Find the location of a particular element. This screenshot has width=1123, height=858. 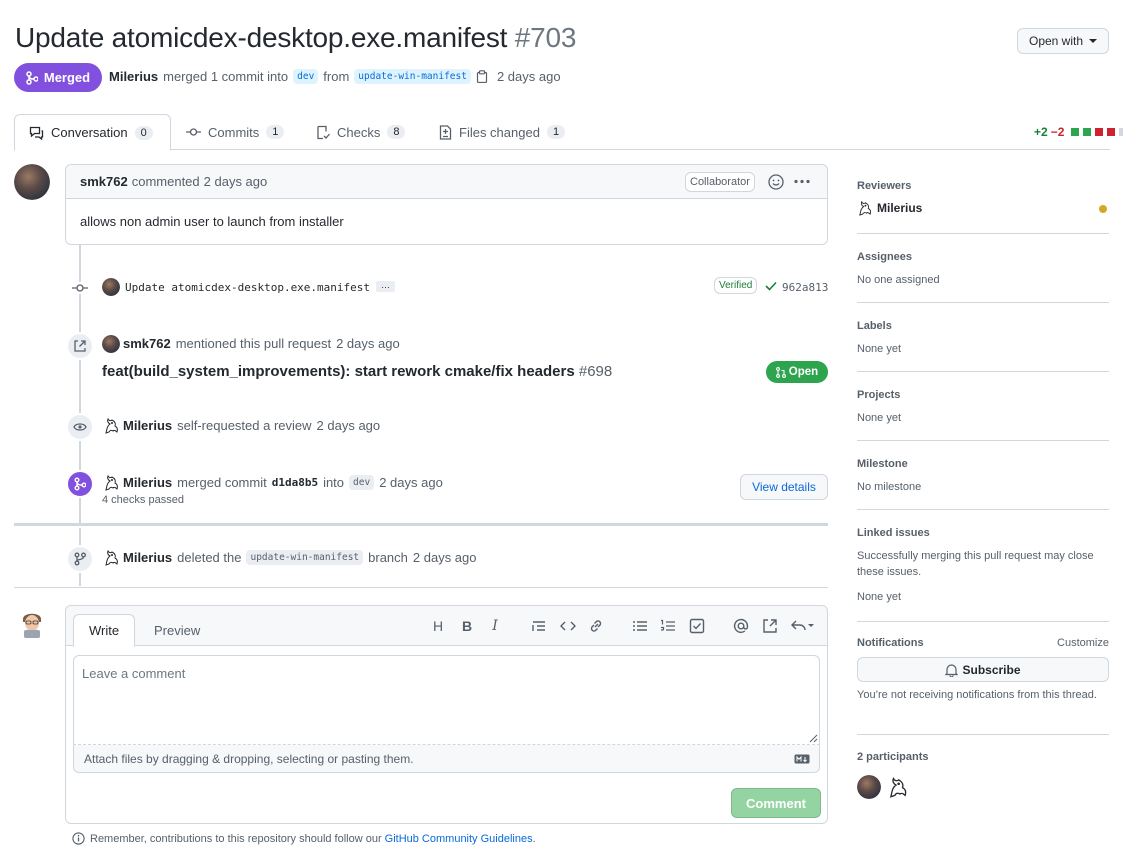

avatar-current-user is located at coordinates (32, 624).